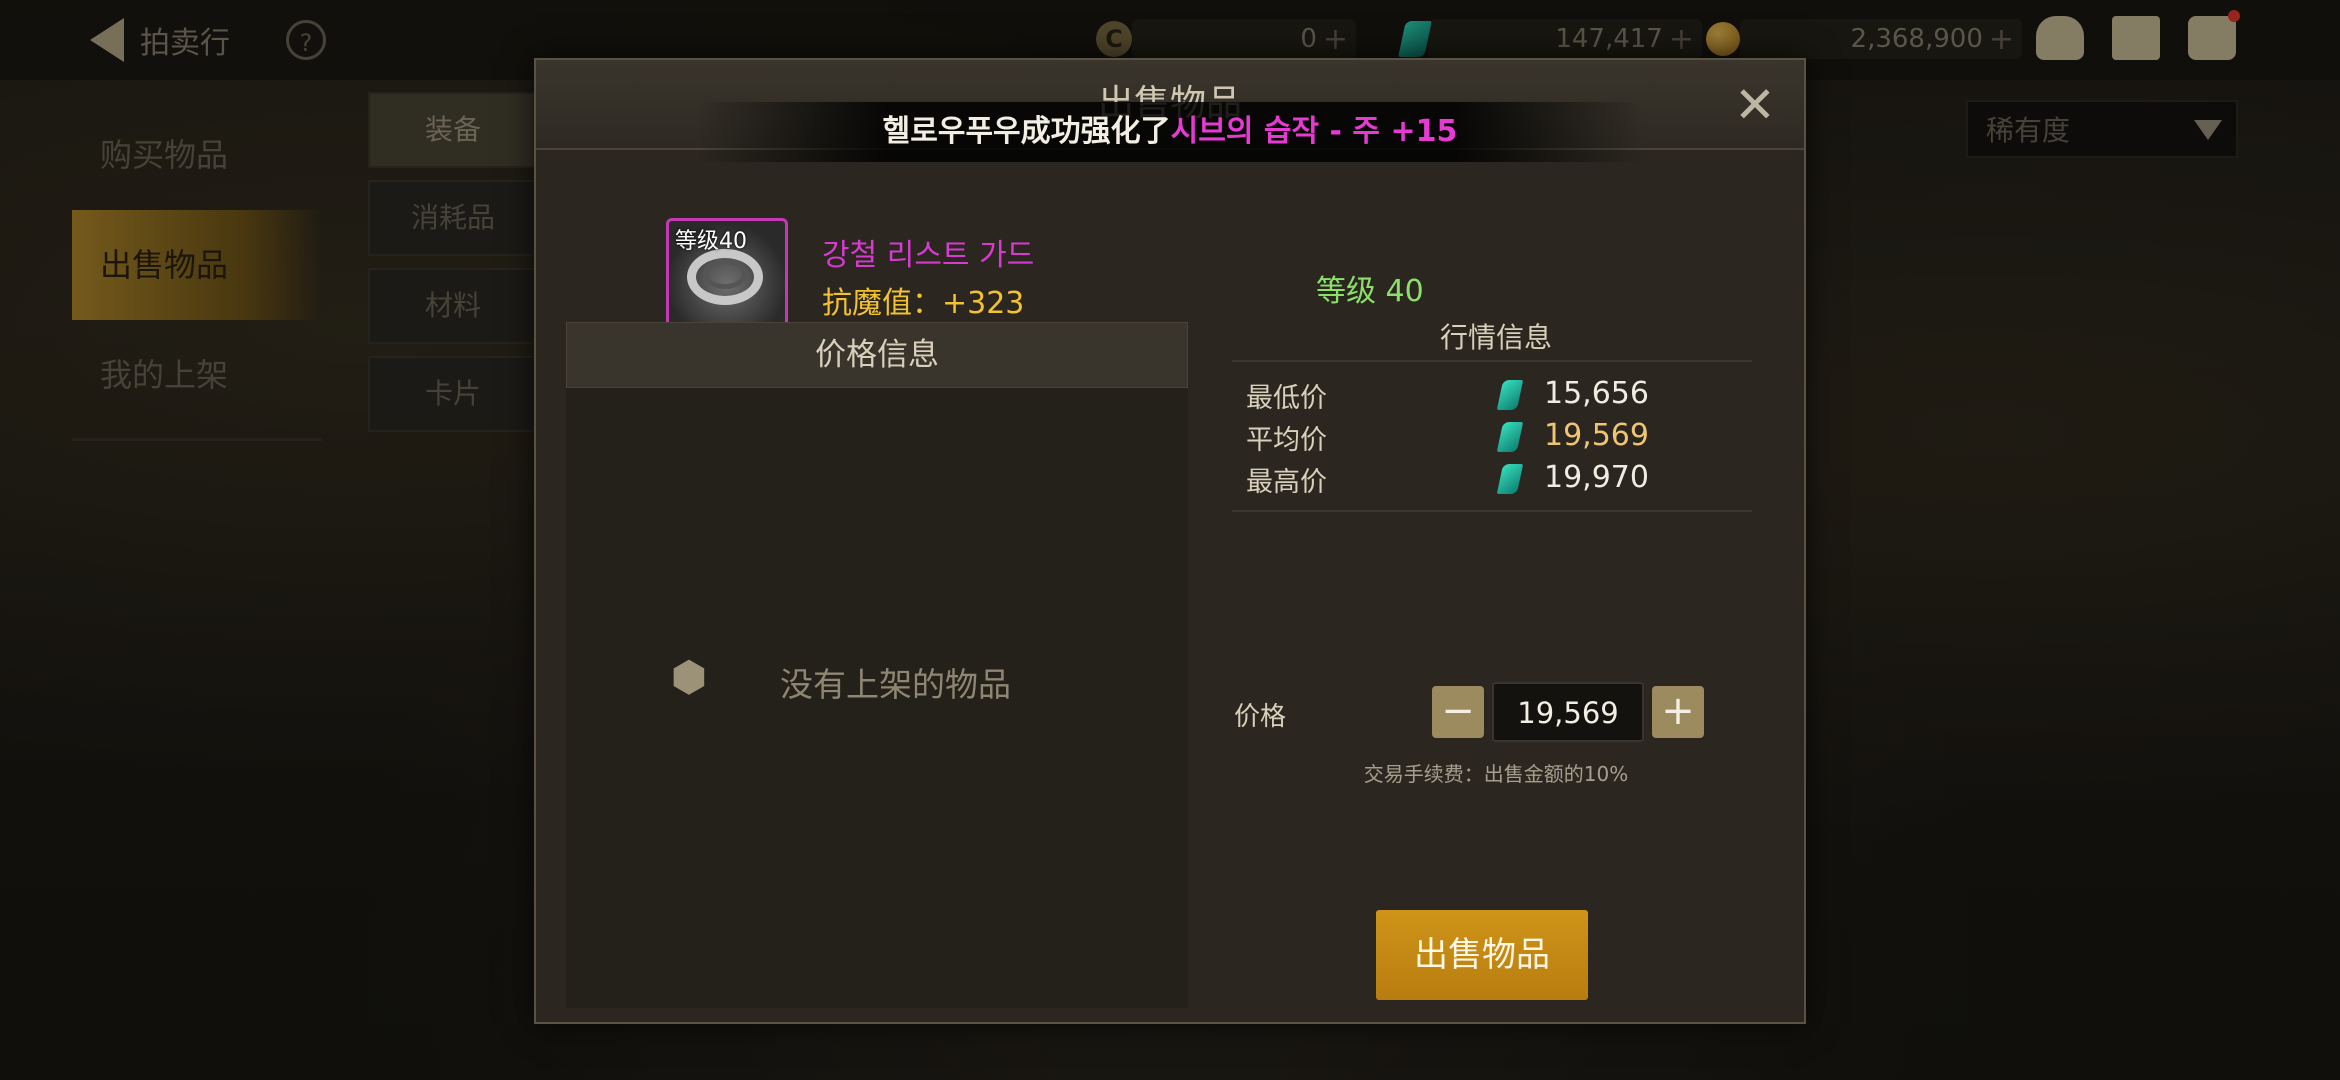 This screenshot has width=2340, height=1080. What do you see at coordinates (1596, 477) in the screenshot?
I see `market-row-value: 19,970` at bounding box center [1596, 477].